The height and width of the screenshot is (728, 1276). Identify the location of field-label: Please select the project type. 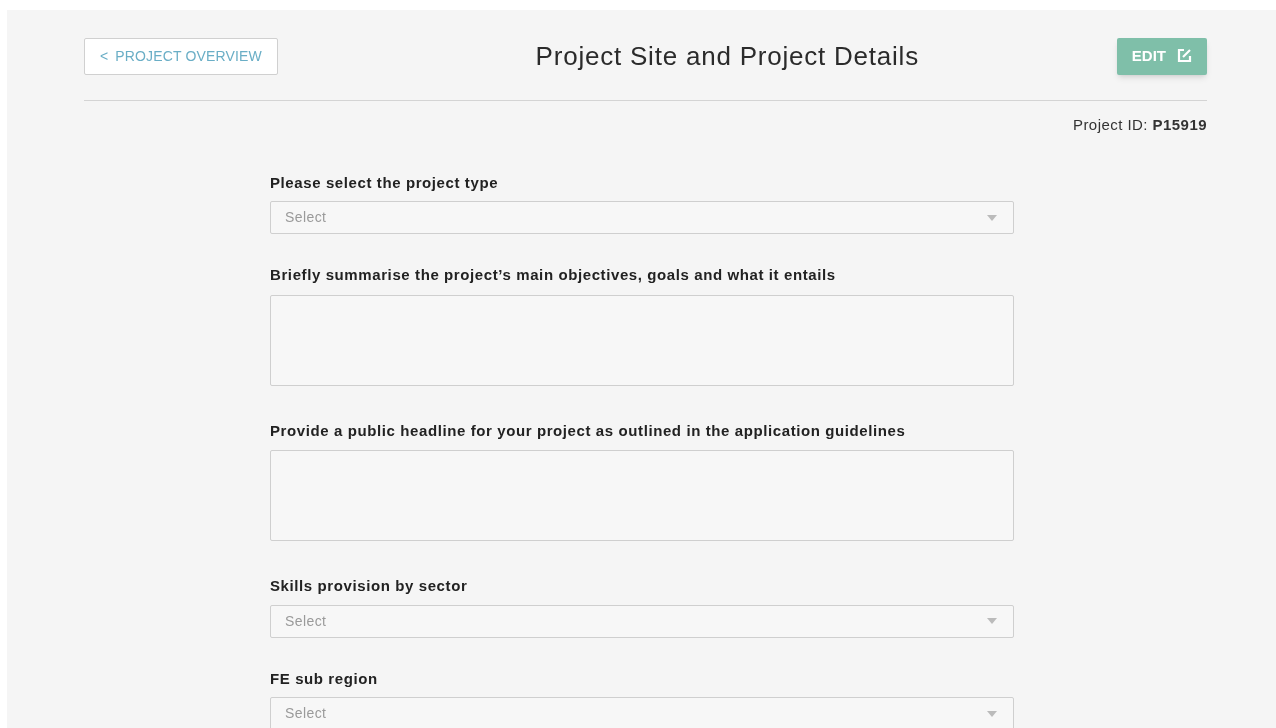
(385, 182).